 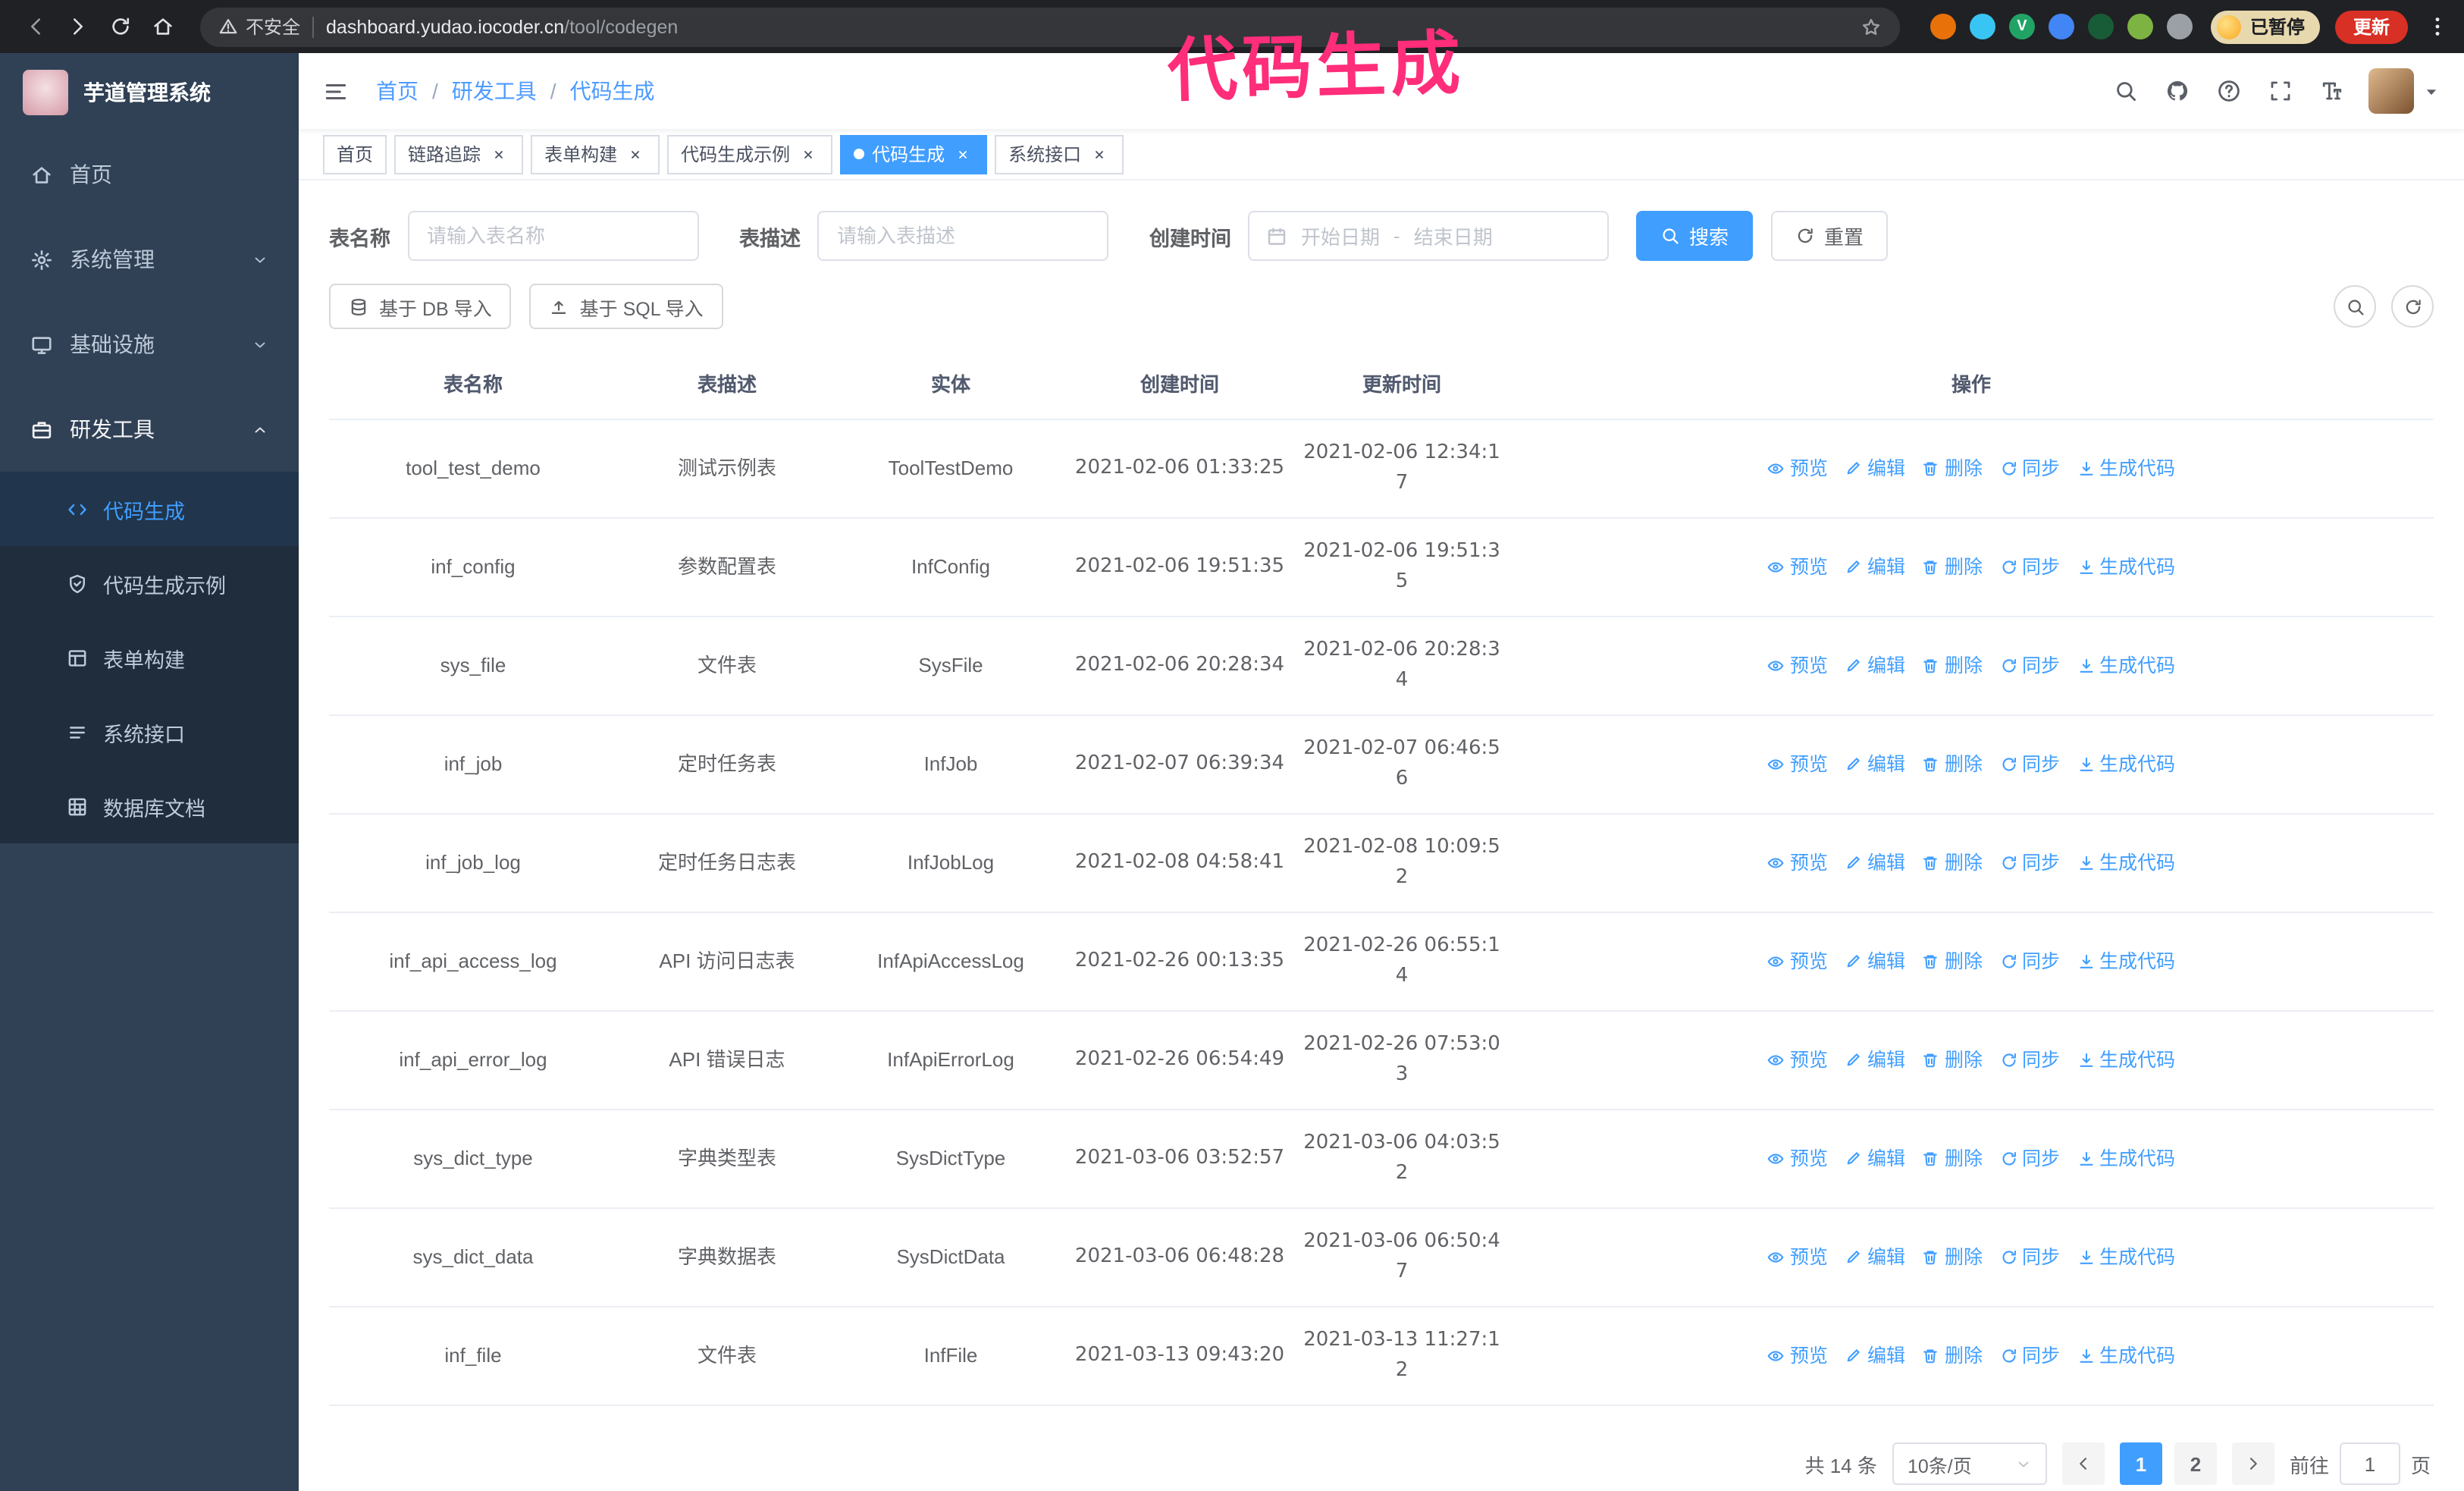 What do you see at coordinates (150, 429) in the screenshot?
I see `sidebar-item-devtools: 研发工具` at bounding box center [150, 429].